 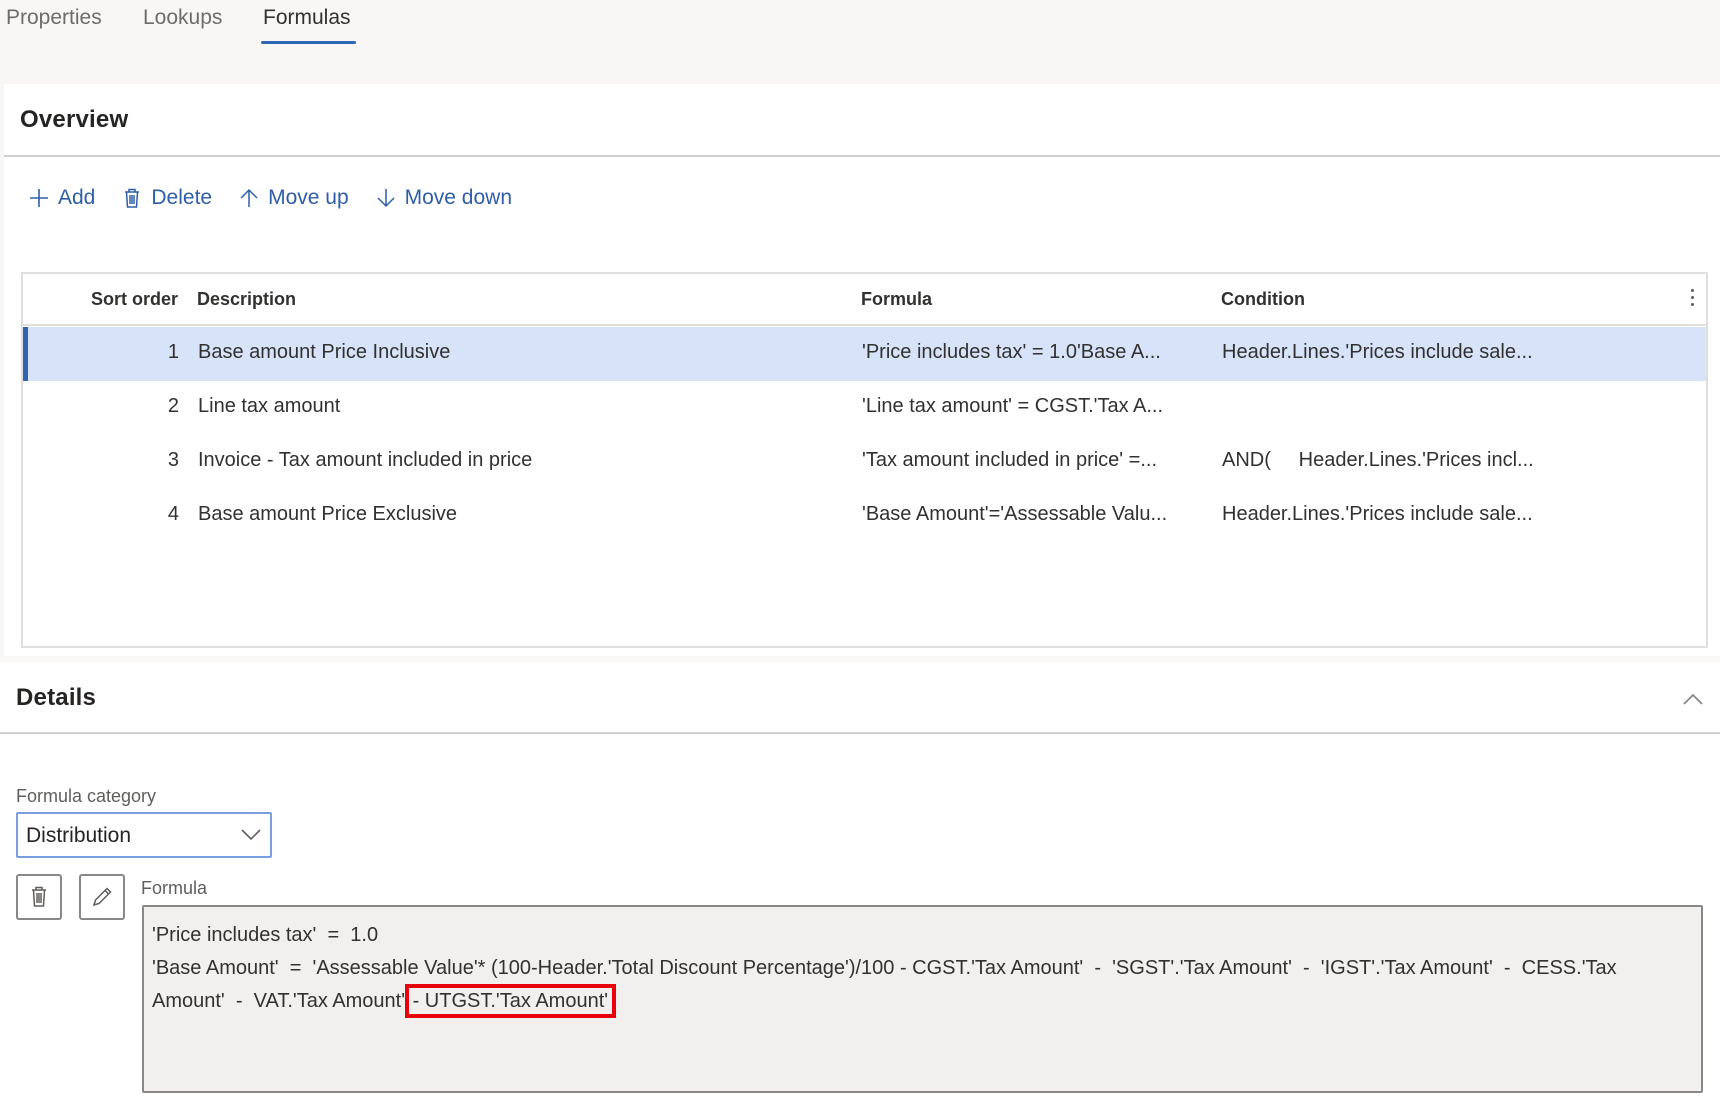 I want to click on chevron-up-icon, so click(x=1693, y=699).